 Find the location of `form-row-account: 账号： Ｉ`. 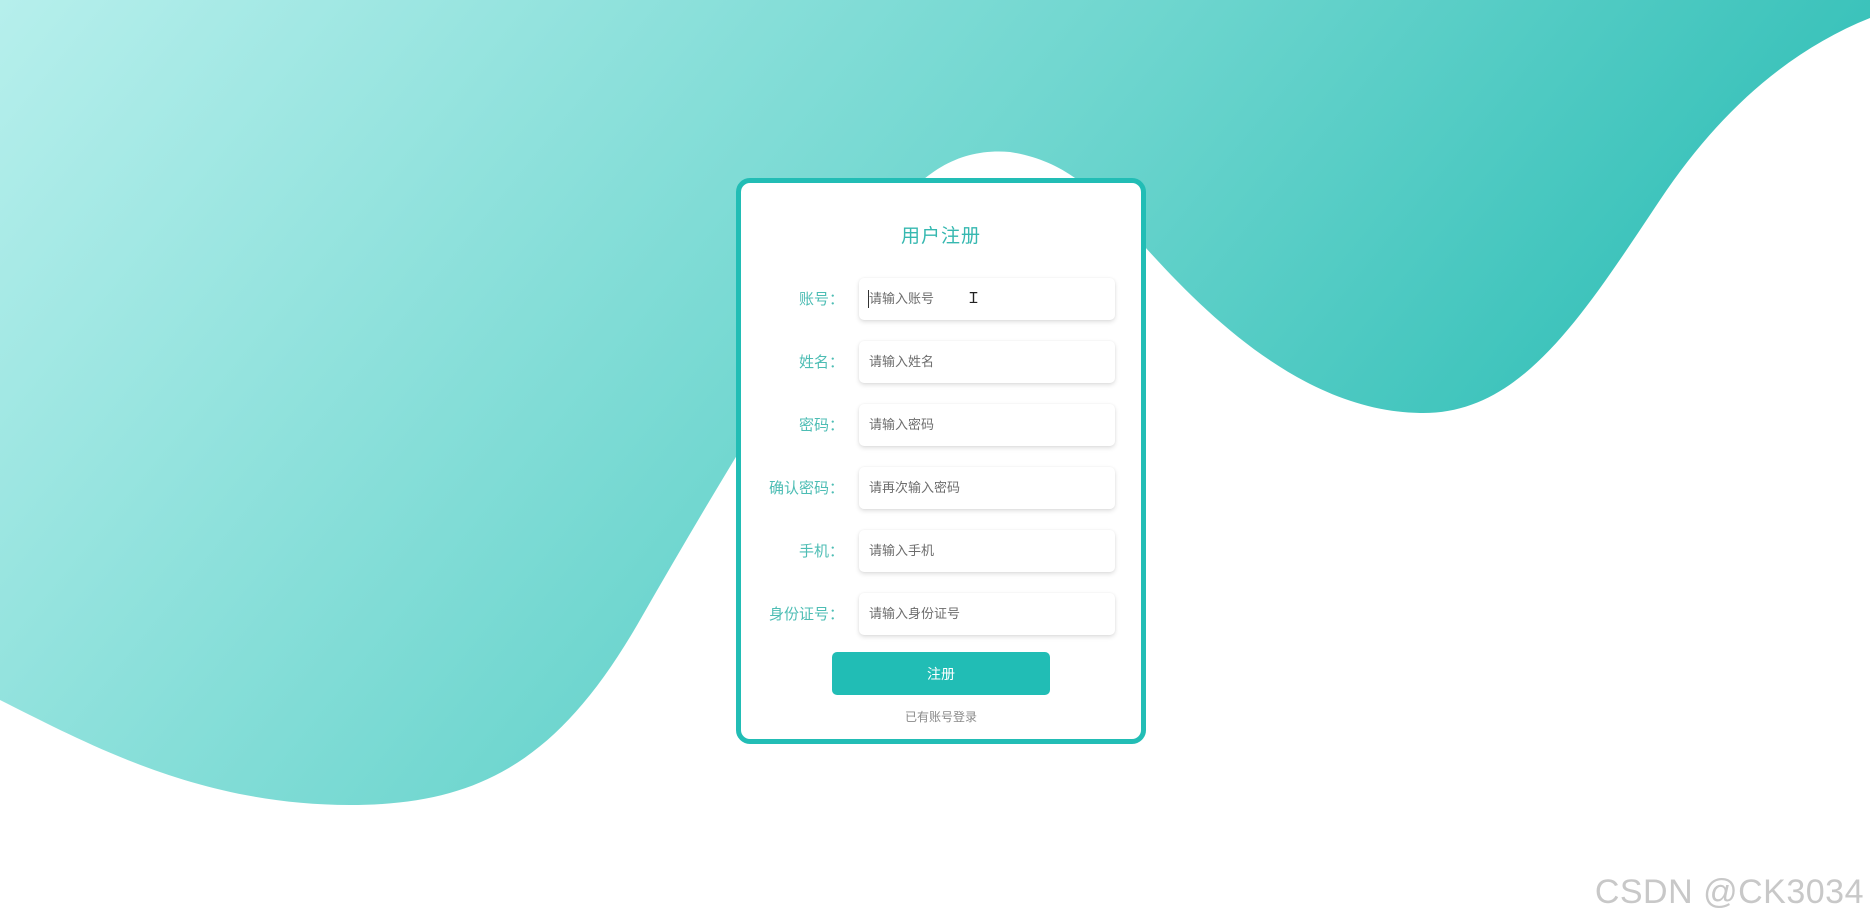

form-row-account: 账号： Ｉ is located at coordinates (941, 299).